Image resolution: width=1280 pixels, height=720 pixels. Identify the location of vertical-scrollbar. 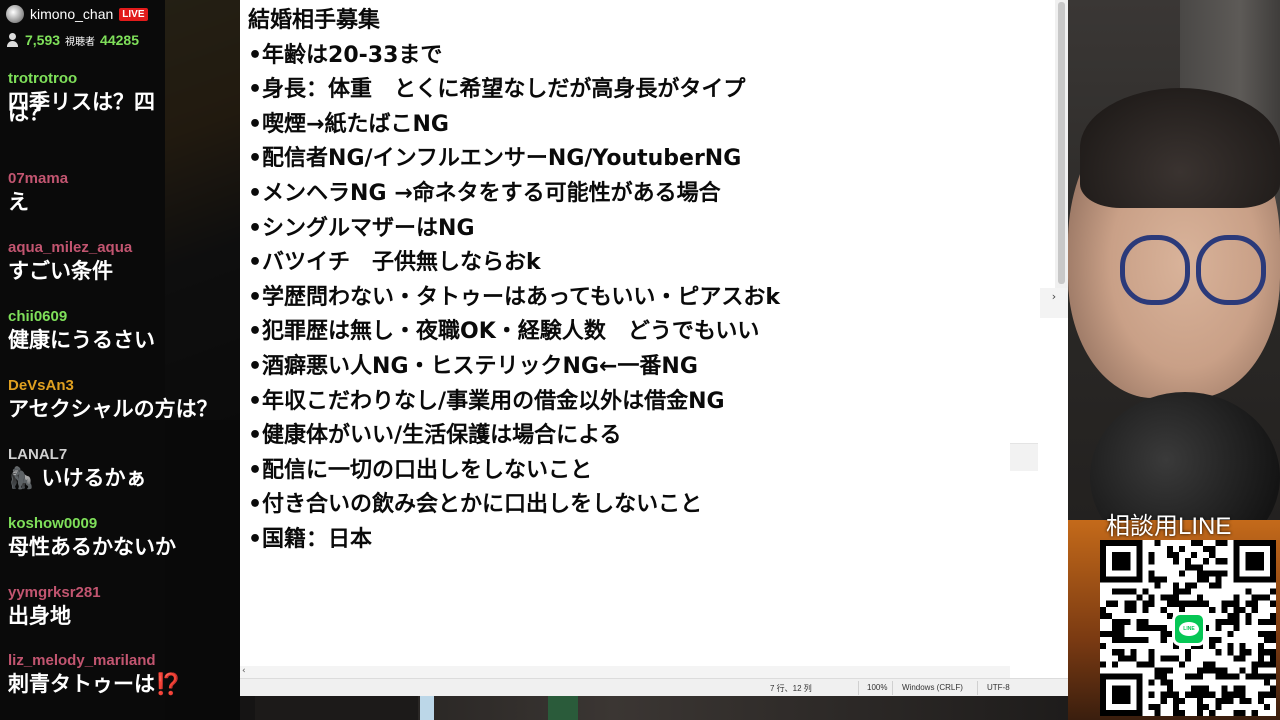
(1061, 145).